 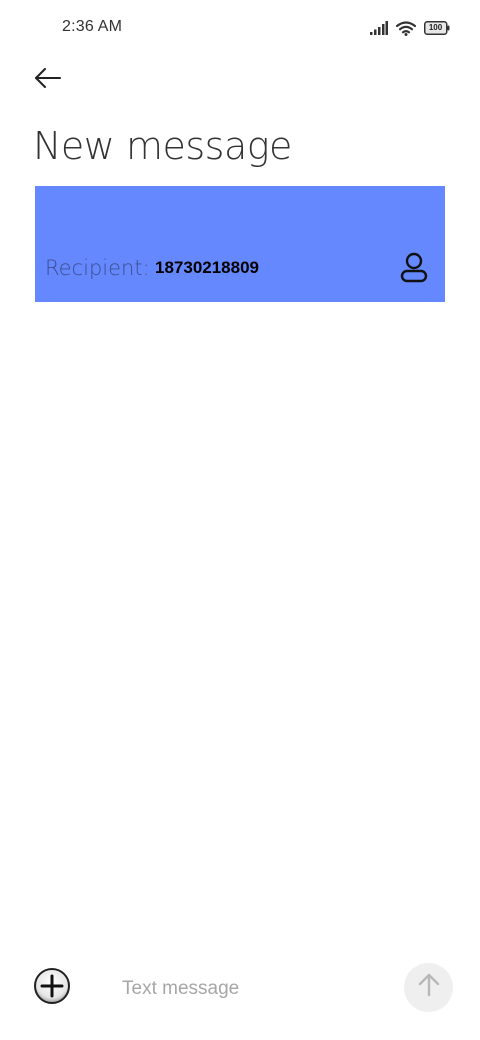 I want to click on signal-icon, so click(x=379, y=28).